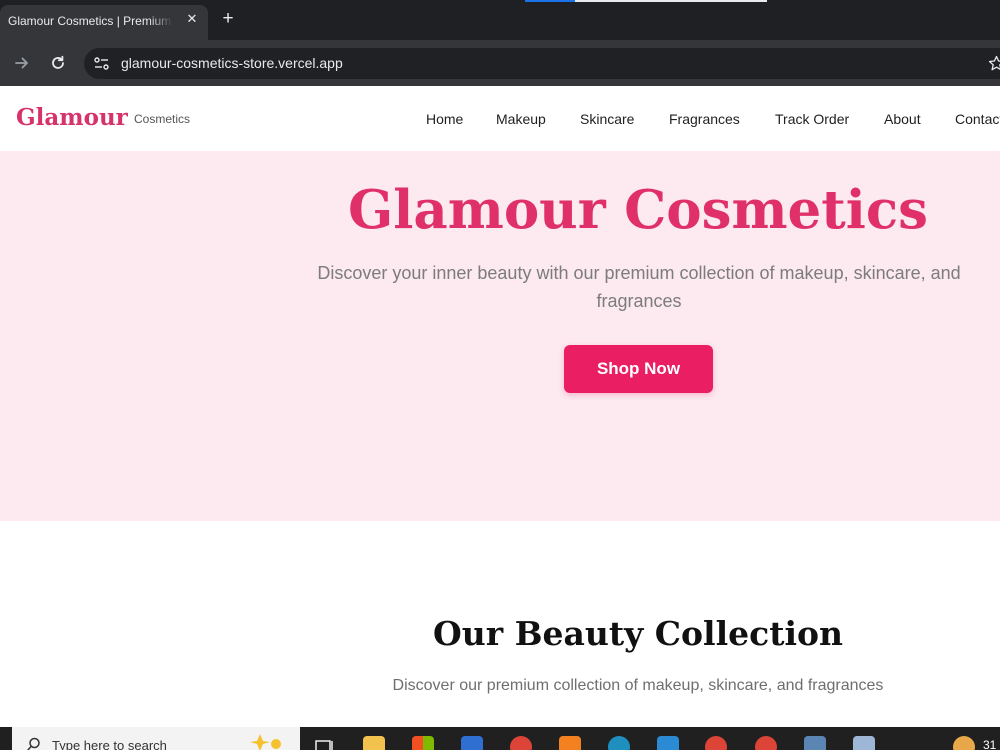 This screenshot has width=1000, height=750. What do you see at coordinates (228, 19) in the screenshot?
I see `new-tab-button: +` at bounding box center [228, 19].